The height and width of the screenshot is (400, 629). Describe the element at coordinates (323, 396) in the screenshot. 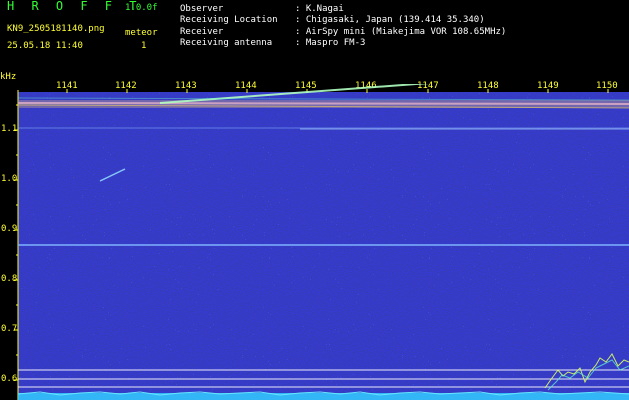

I see `noise-floor-band` at that location.